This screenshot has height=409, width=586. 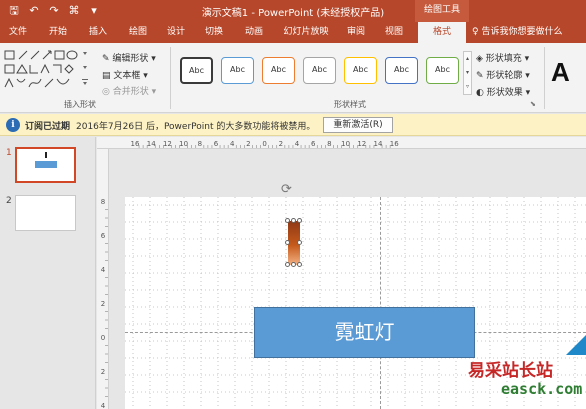 I want to click on horizontal-ruler: 16 14 12 10 8 6 4 2 0 2 4 6 8 10 12 14 16, so click(x=341, y=143).